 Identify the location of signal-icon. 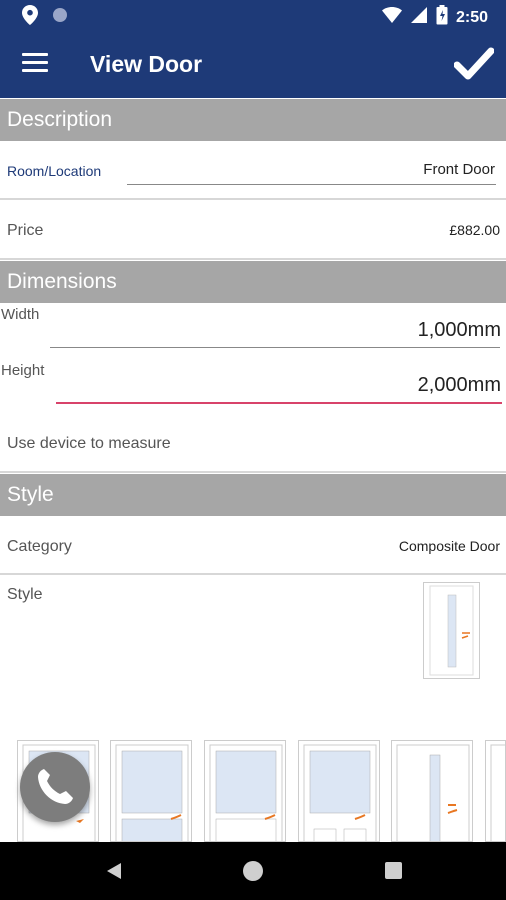
(419, 17).